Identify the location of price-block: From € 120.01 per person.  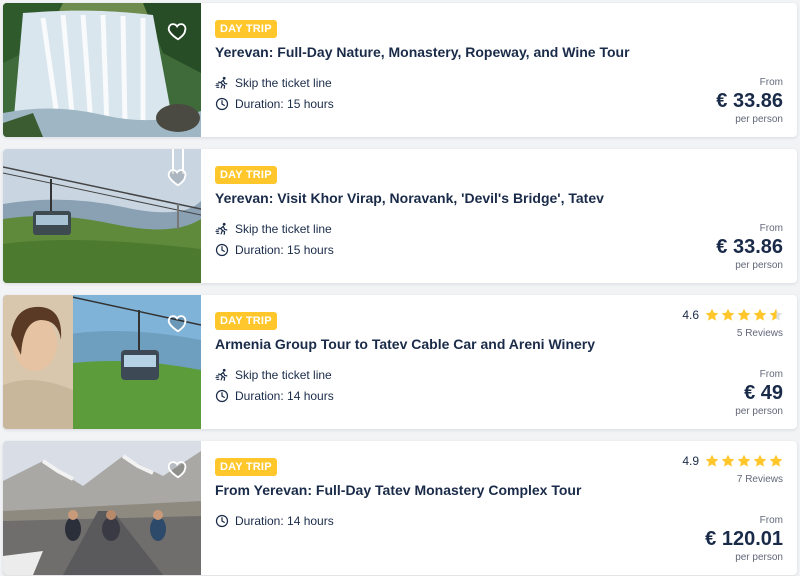
(744, 539).